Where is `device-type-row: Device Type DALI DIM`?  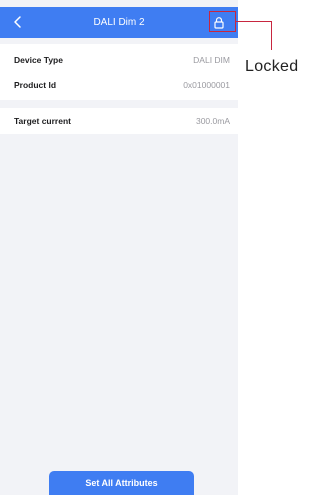 device-type-row: Device Type DALI DIM is located at coordinates (119, 60).